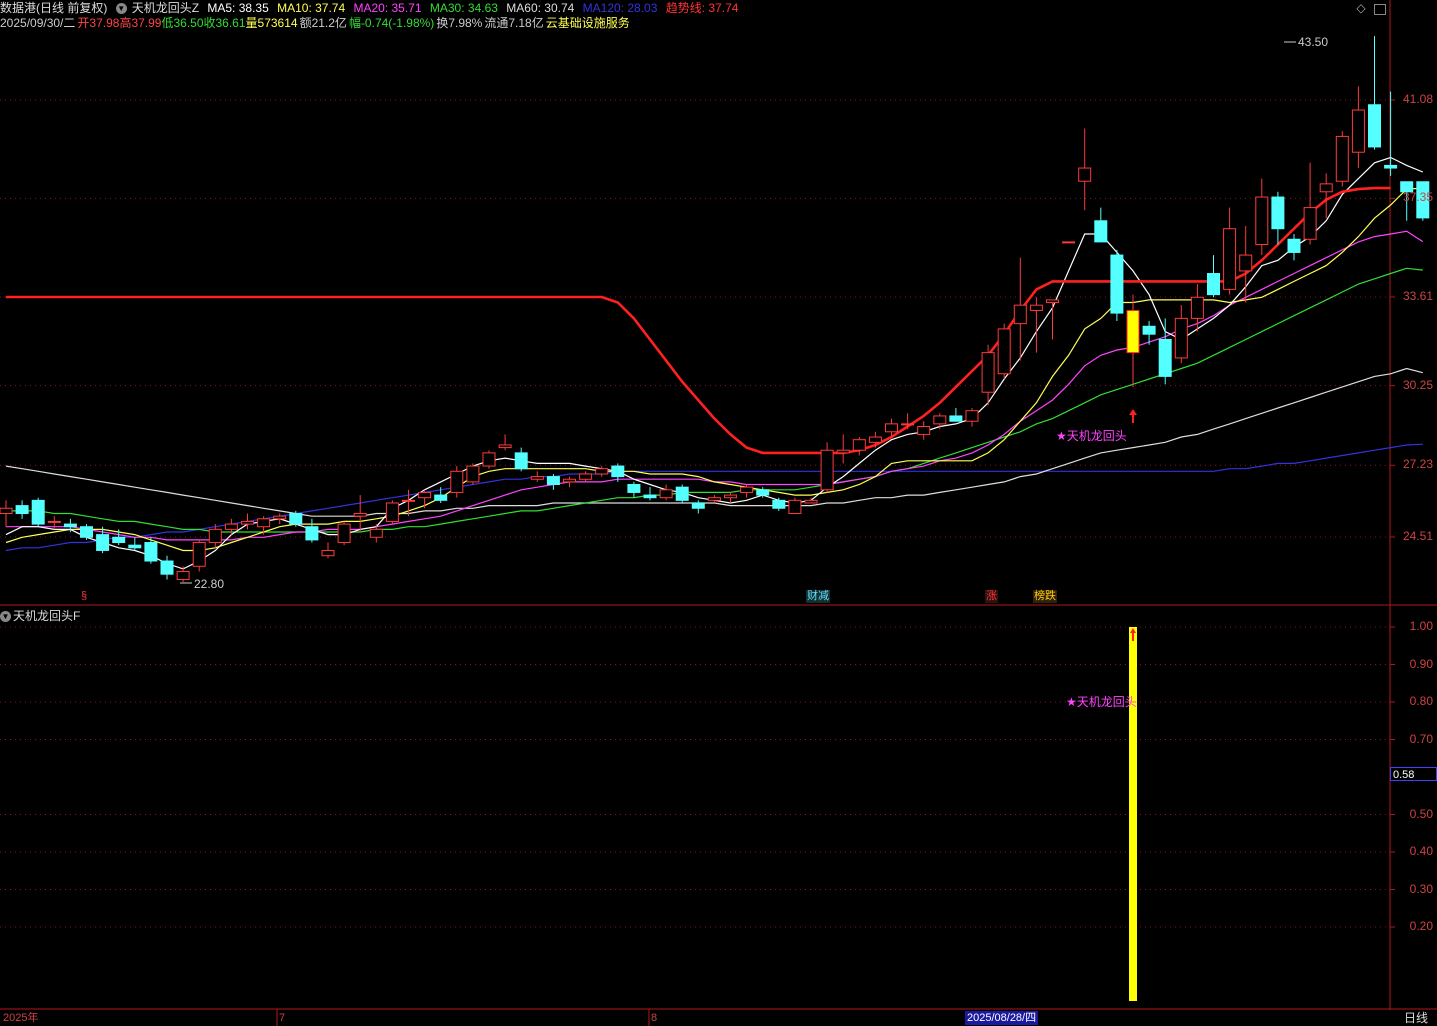 Image resolution: width=1437 pixels, height=1026 pixels. What do you see at coordinates (1421, 626) in the screenshot?
I see `sub-axis-label: 1.00` at bounding box center [1421, 626].